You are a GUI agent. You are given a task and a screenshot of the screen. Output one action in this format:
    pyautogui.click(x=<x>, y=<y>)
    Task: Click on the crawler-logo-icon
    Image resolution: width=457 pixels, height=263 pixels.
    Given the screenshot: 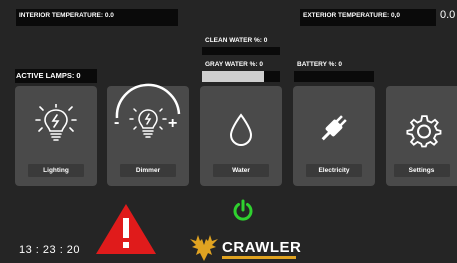 What is the action you would take?
    pyautogui.click(x=204, y=248)
    